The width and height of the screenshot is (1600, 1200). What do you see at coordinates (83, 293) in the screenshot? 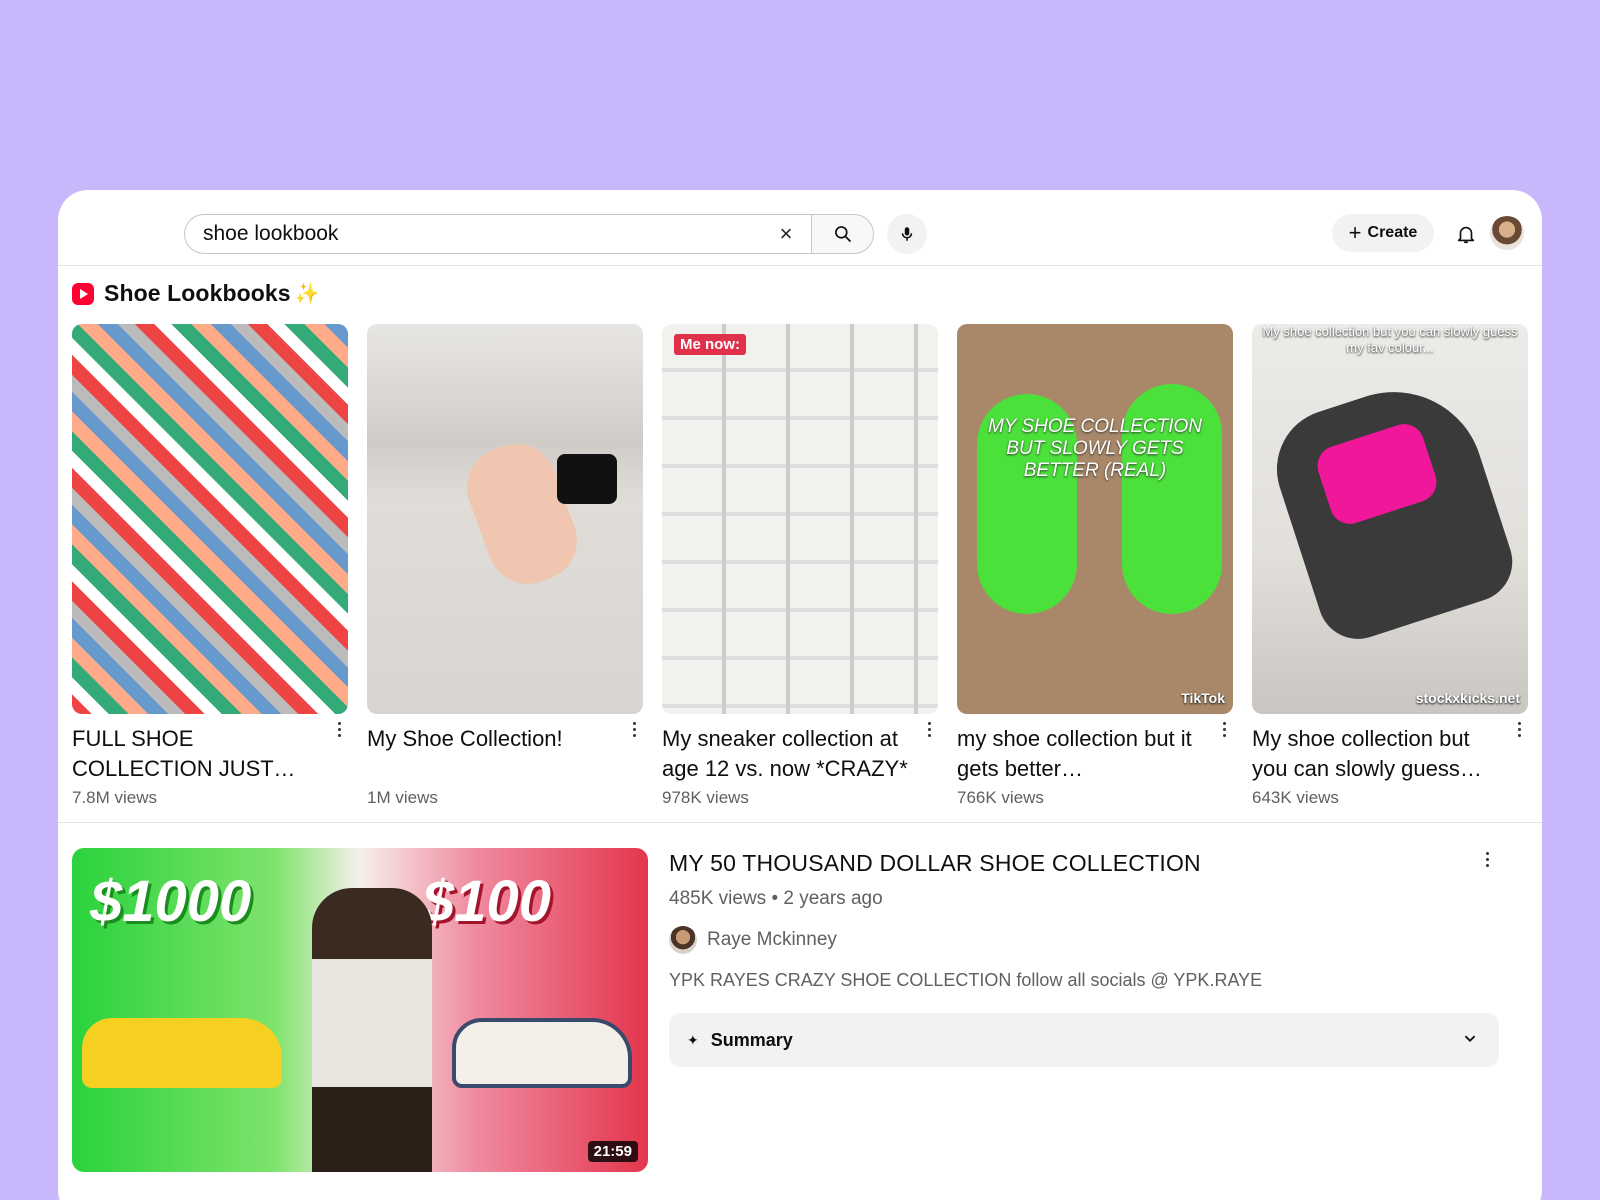
I see `shorts-logo-icon` at bounding box center [83, 293].